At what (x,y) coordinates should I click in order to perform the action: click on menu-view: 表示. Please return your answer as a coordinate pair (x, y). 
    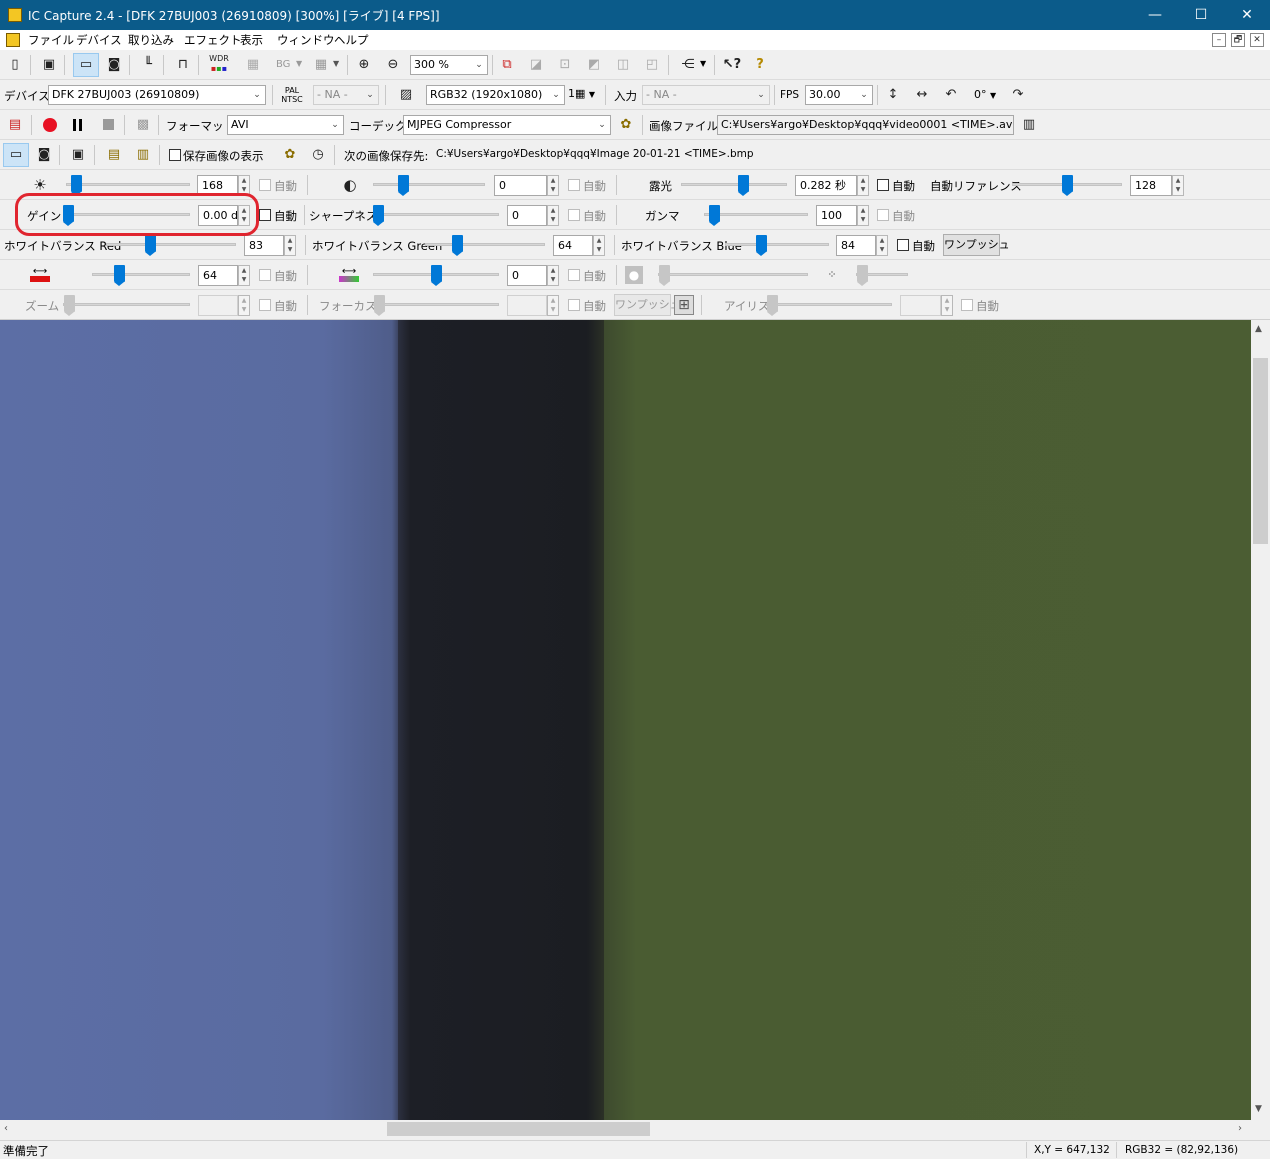
    Looking at the image, I should click on (251, 40).